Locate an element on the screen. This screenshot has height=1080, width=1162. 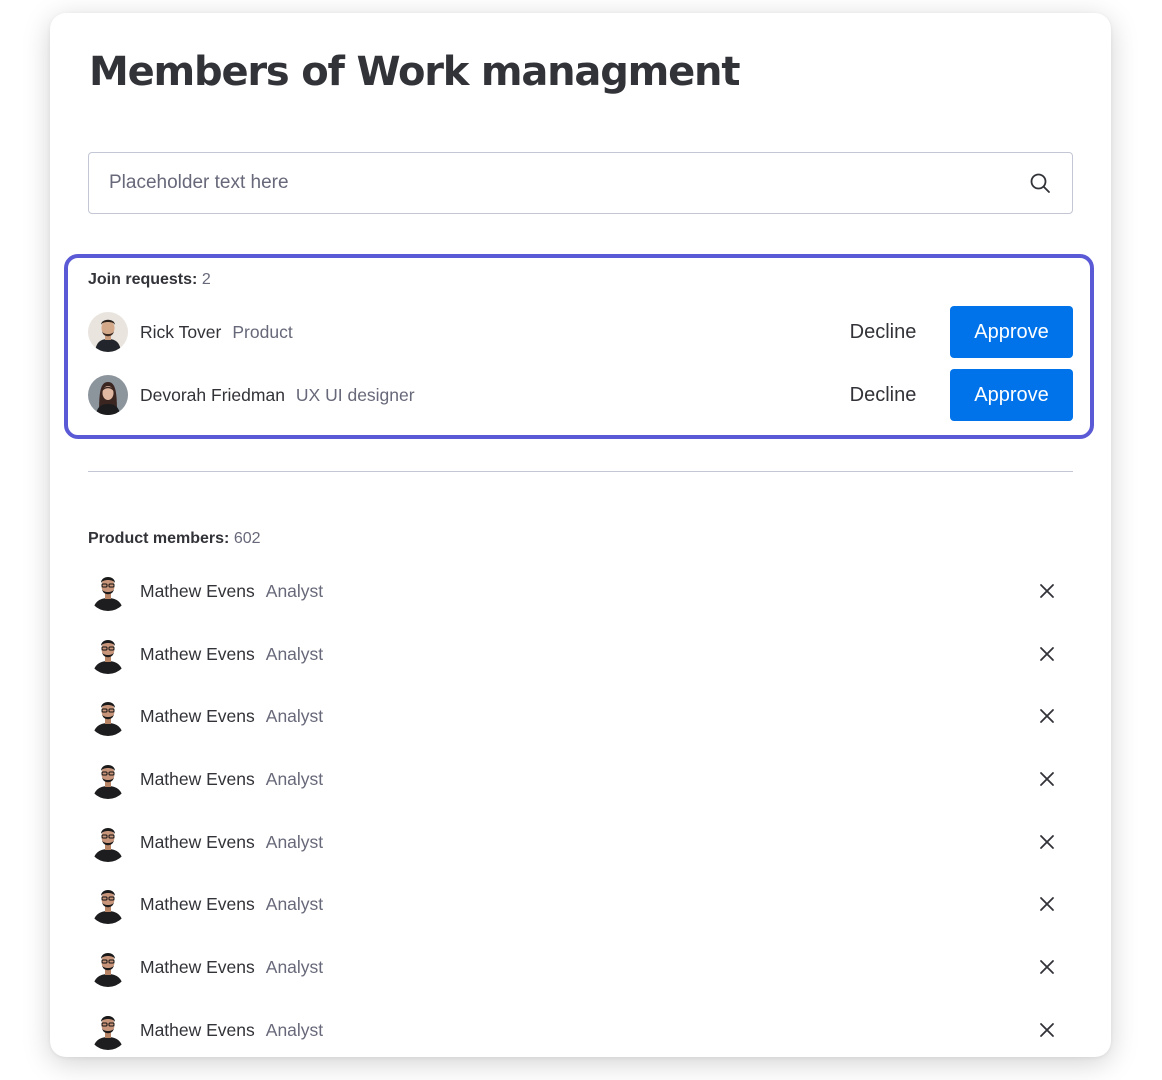
search-box is located at coordinates (580, 183).